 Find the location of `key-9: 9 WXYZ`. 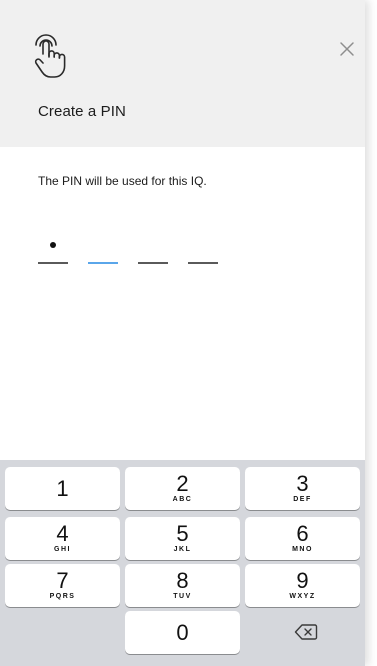

key-9: 9 WXYZ is located at coordinates (302, 585).